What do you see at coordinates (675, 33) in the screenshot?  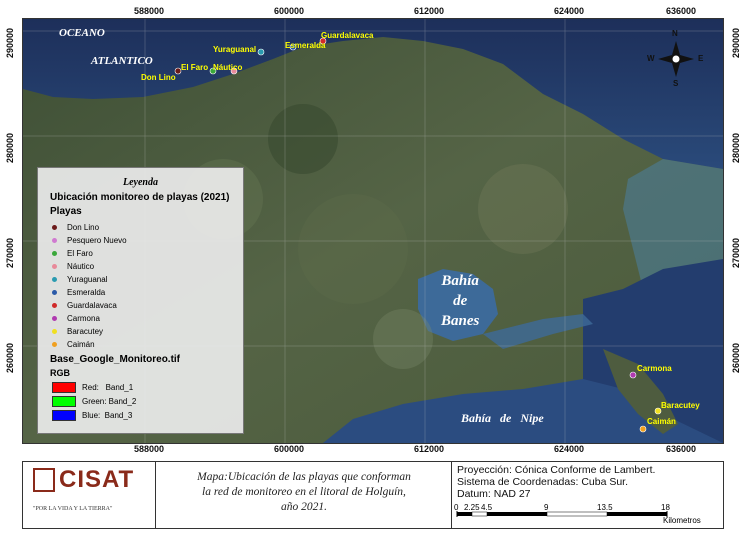 I see `compass-n: N` at bounding box center [675, 33].